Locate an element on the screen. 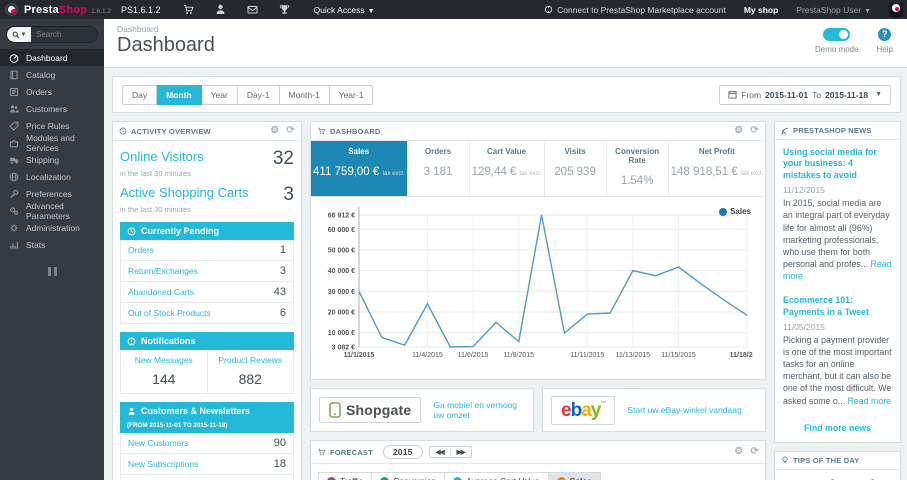 The image size is (907, 480). legend-conversion: Conversion is located at coordinates (409, 476).